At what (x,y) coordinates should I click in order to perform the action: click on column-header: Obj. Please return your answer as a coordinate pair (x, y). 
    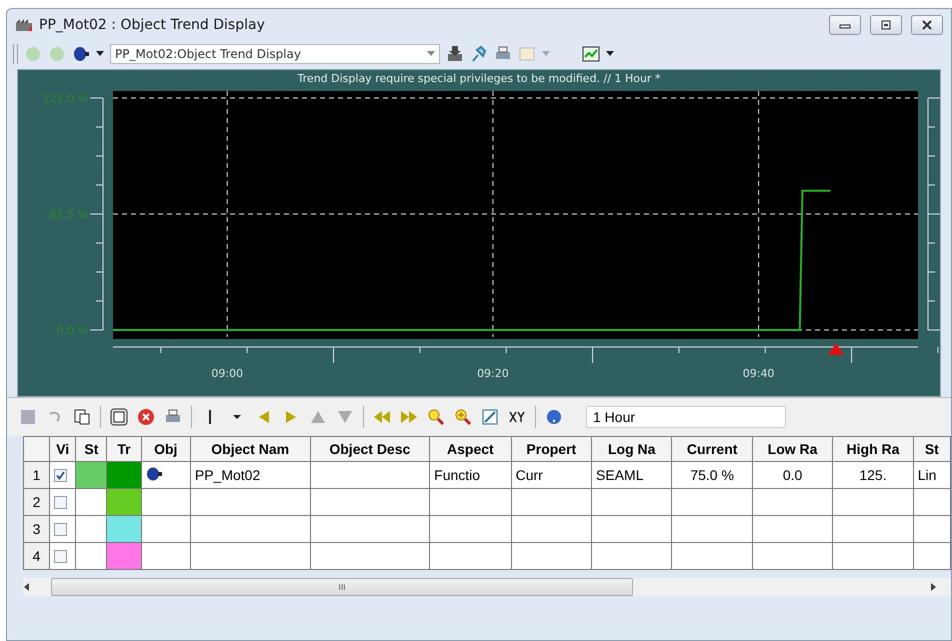
    Looking at the image, I should click on (165, 449).